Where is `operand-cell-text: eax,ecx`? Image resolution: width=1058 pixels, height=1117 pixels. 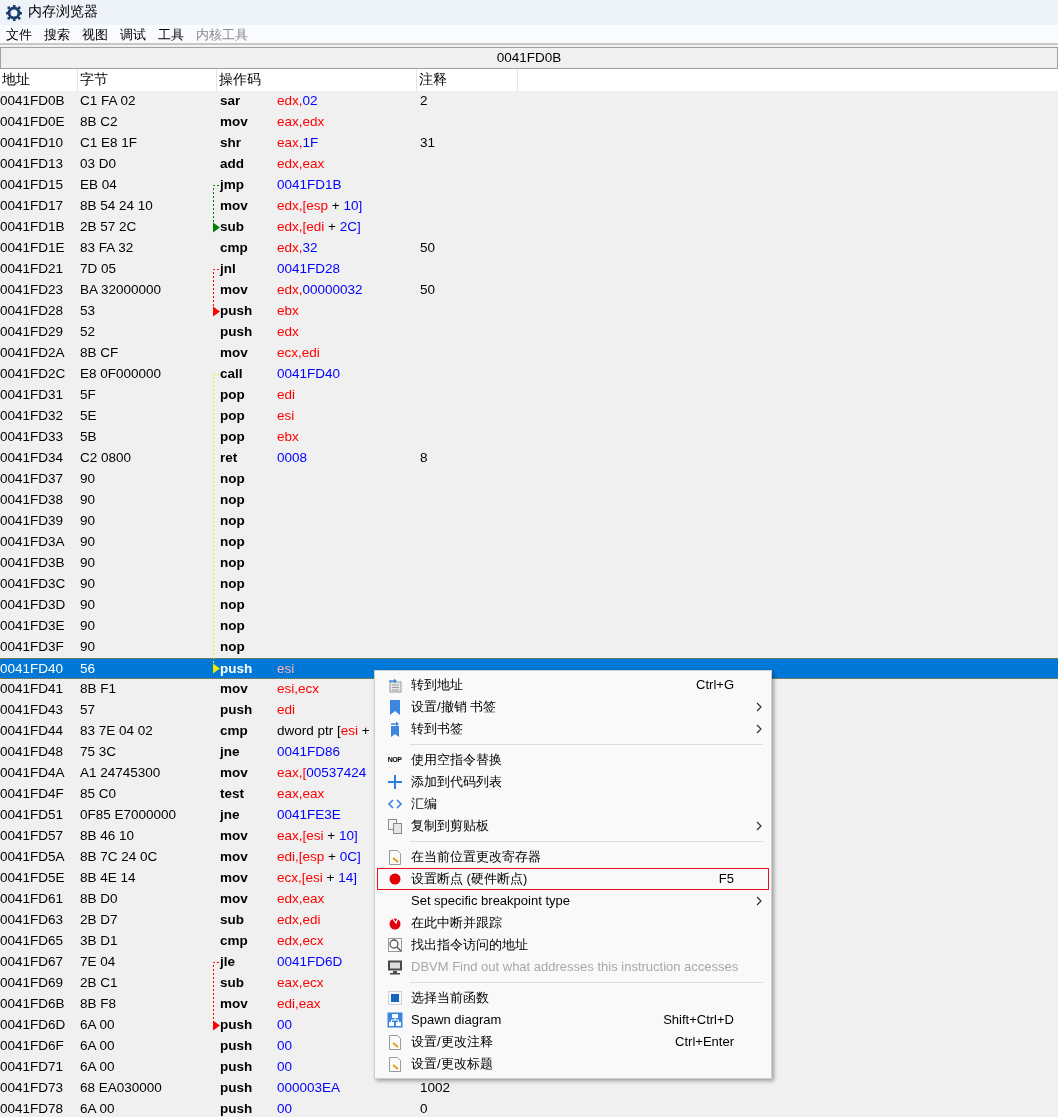 operand-cell-text: eax,ecx is located at coordinates (300, 983).